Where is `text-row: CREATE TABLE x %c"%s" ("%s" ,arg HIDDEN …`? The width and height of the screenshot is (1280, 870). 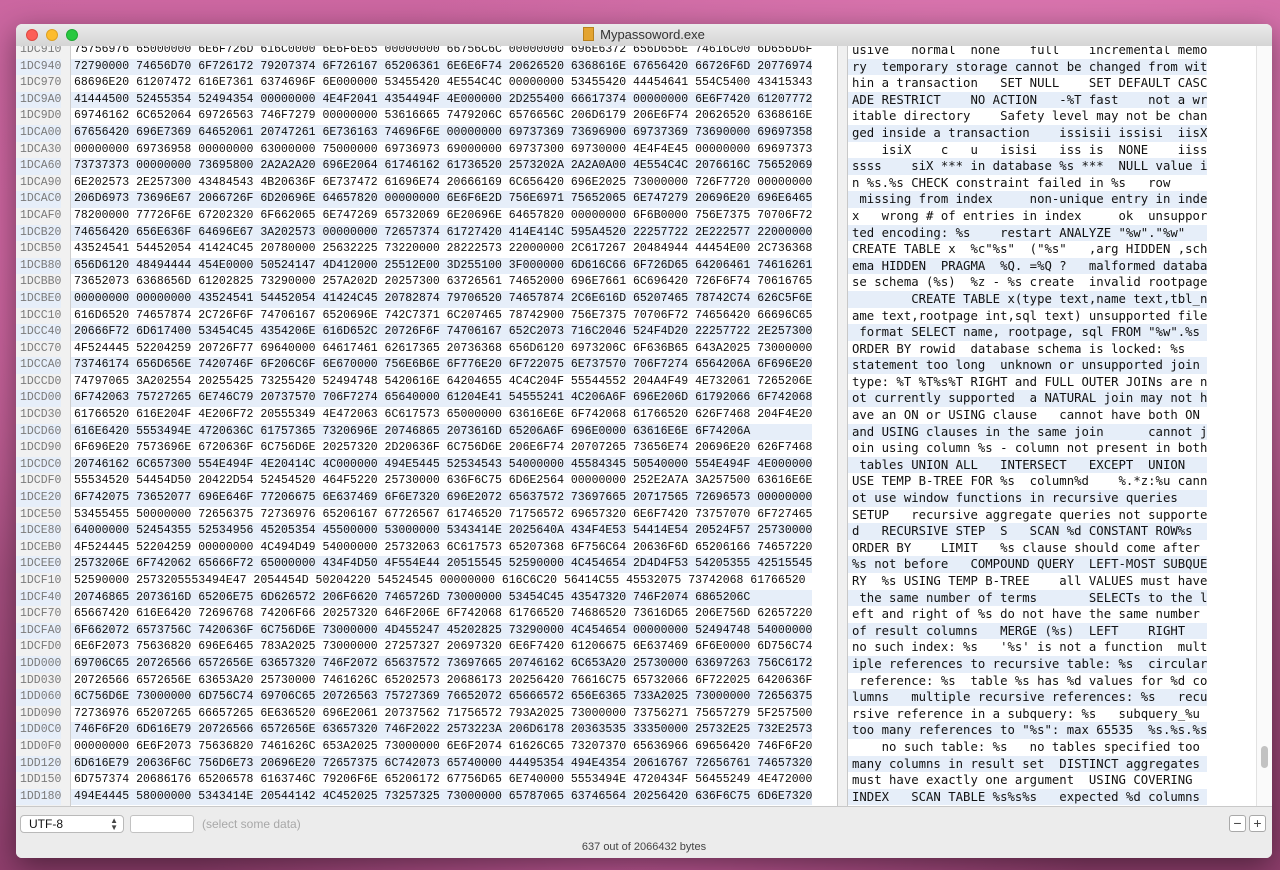 text-row: CREATE TABLE x %c"%s" ("%s" ,arg HIDDEN … is located at coordinates (1027, 249).